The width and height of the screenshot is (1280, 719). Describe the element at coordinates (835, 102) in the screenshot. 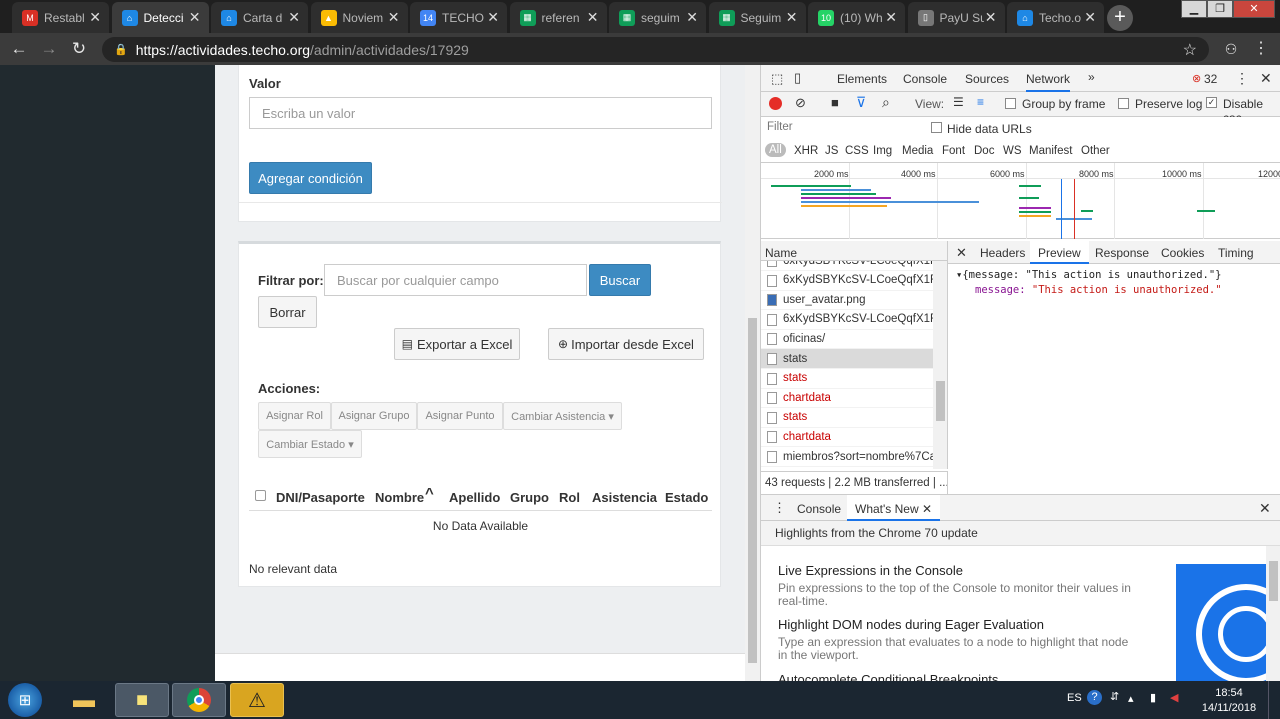

I see `screenshot-icon: ■` at that location.